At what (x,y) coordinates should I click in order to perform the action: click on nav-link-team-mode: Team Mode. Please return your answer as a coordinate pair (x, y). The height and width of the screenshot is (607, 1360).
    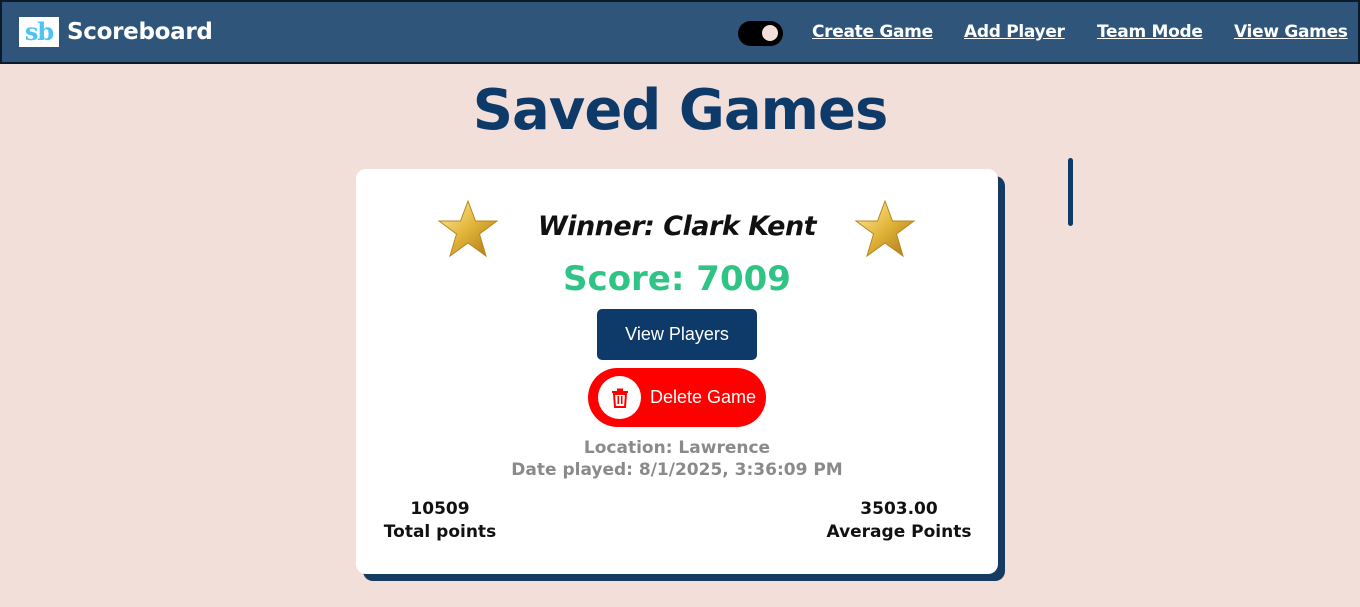
    Looking at the image, I should click on (1150, 32).